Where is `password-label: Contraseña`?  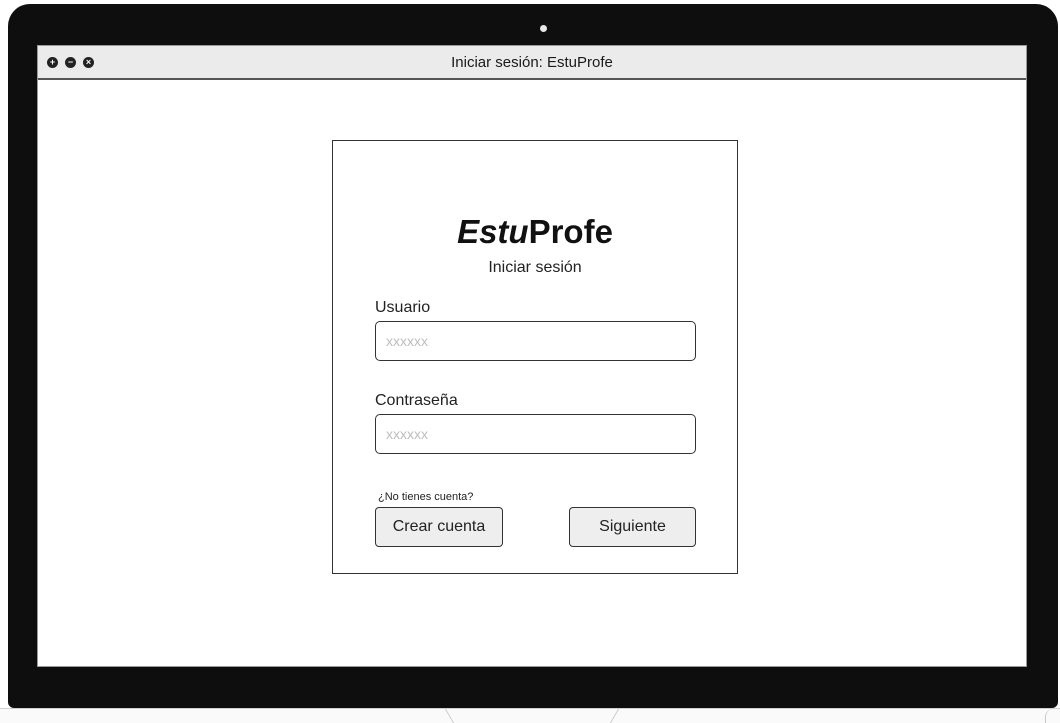 password-label: Contraseña is located at coordinates (416, 400).